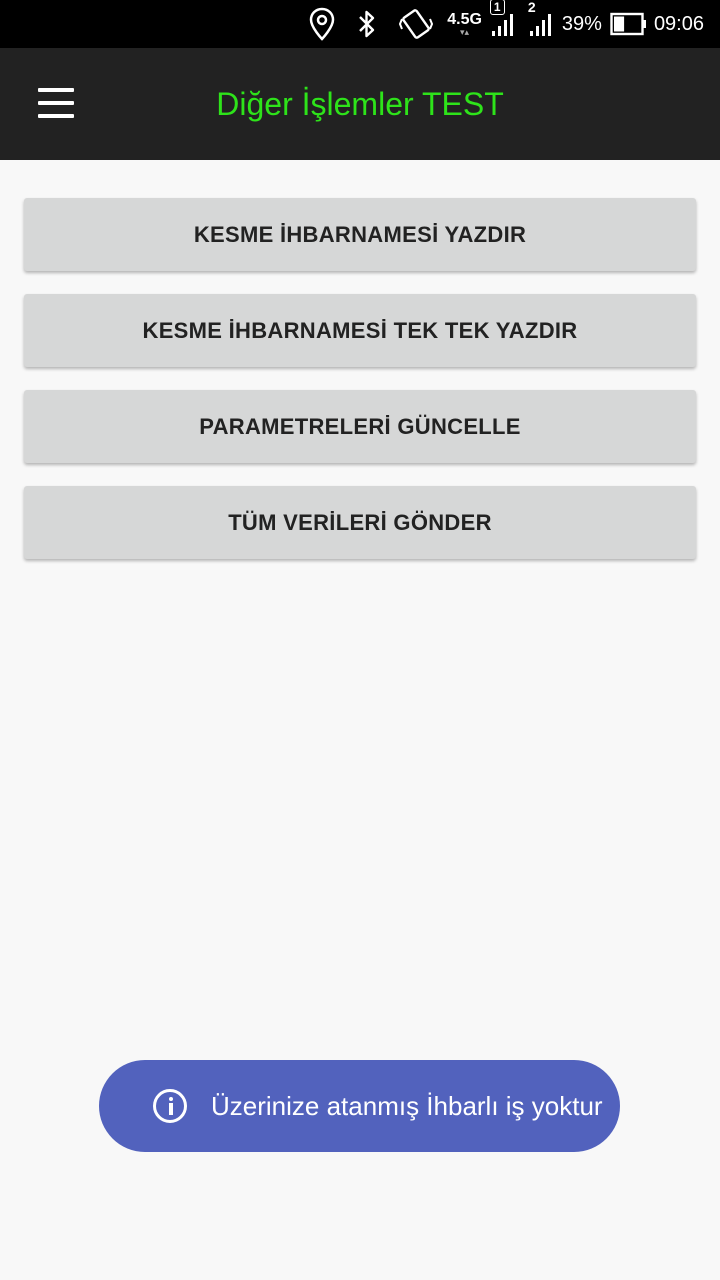  What do you see at coordinates (464, 23) in the screenshot?
I see `network-4.5g-icon: 4.5G ▾▴` at bounding box center [464, 23].